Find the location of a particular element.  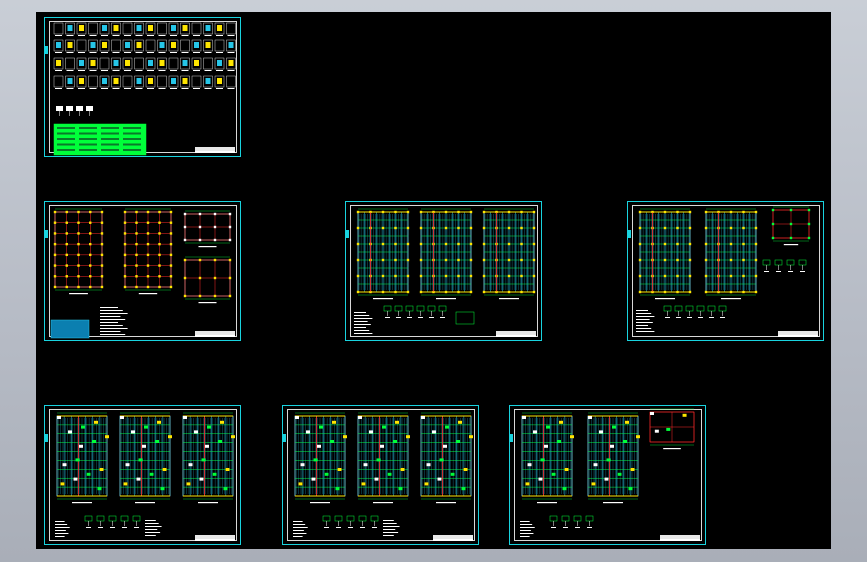

index-drawing-art is located at coordinates (144, 89).